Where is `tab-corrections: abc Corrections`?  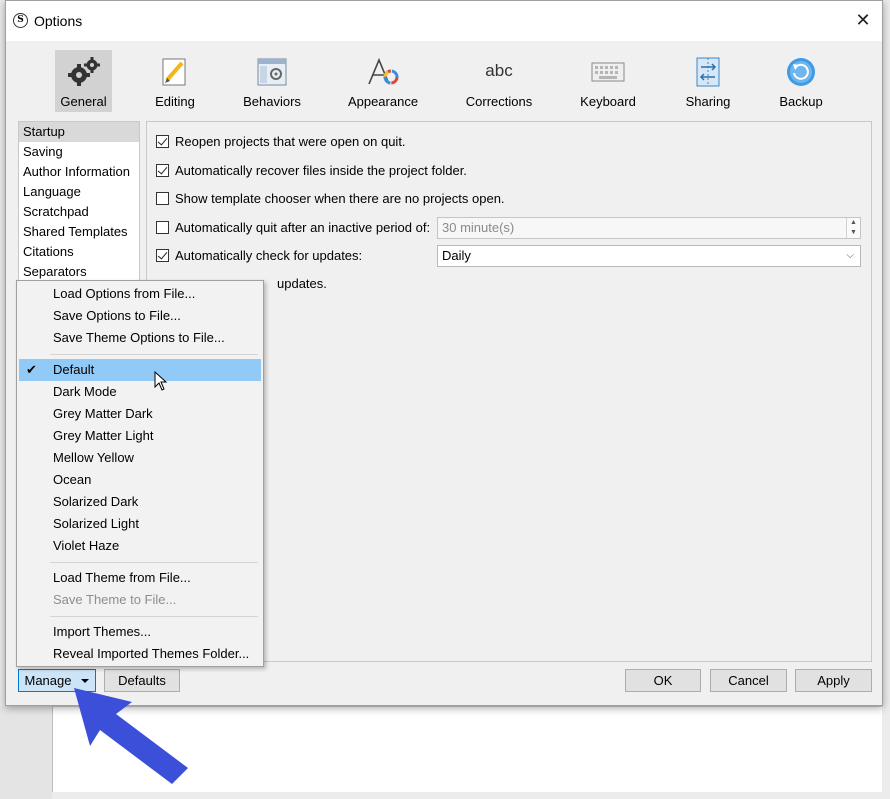
tab-corrections: abc Corrections is located at coordinates (499, 81).